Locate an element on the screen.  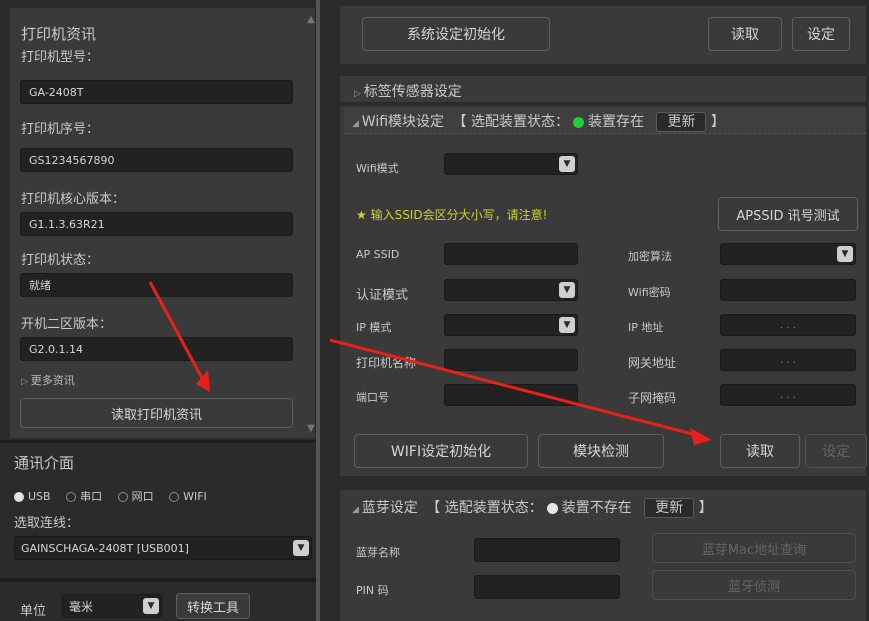
comm-options: USB 串口 网口 WIFI is located at coordinates (110, 496).